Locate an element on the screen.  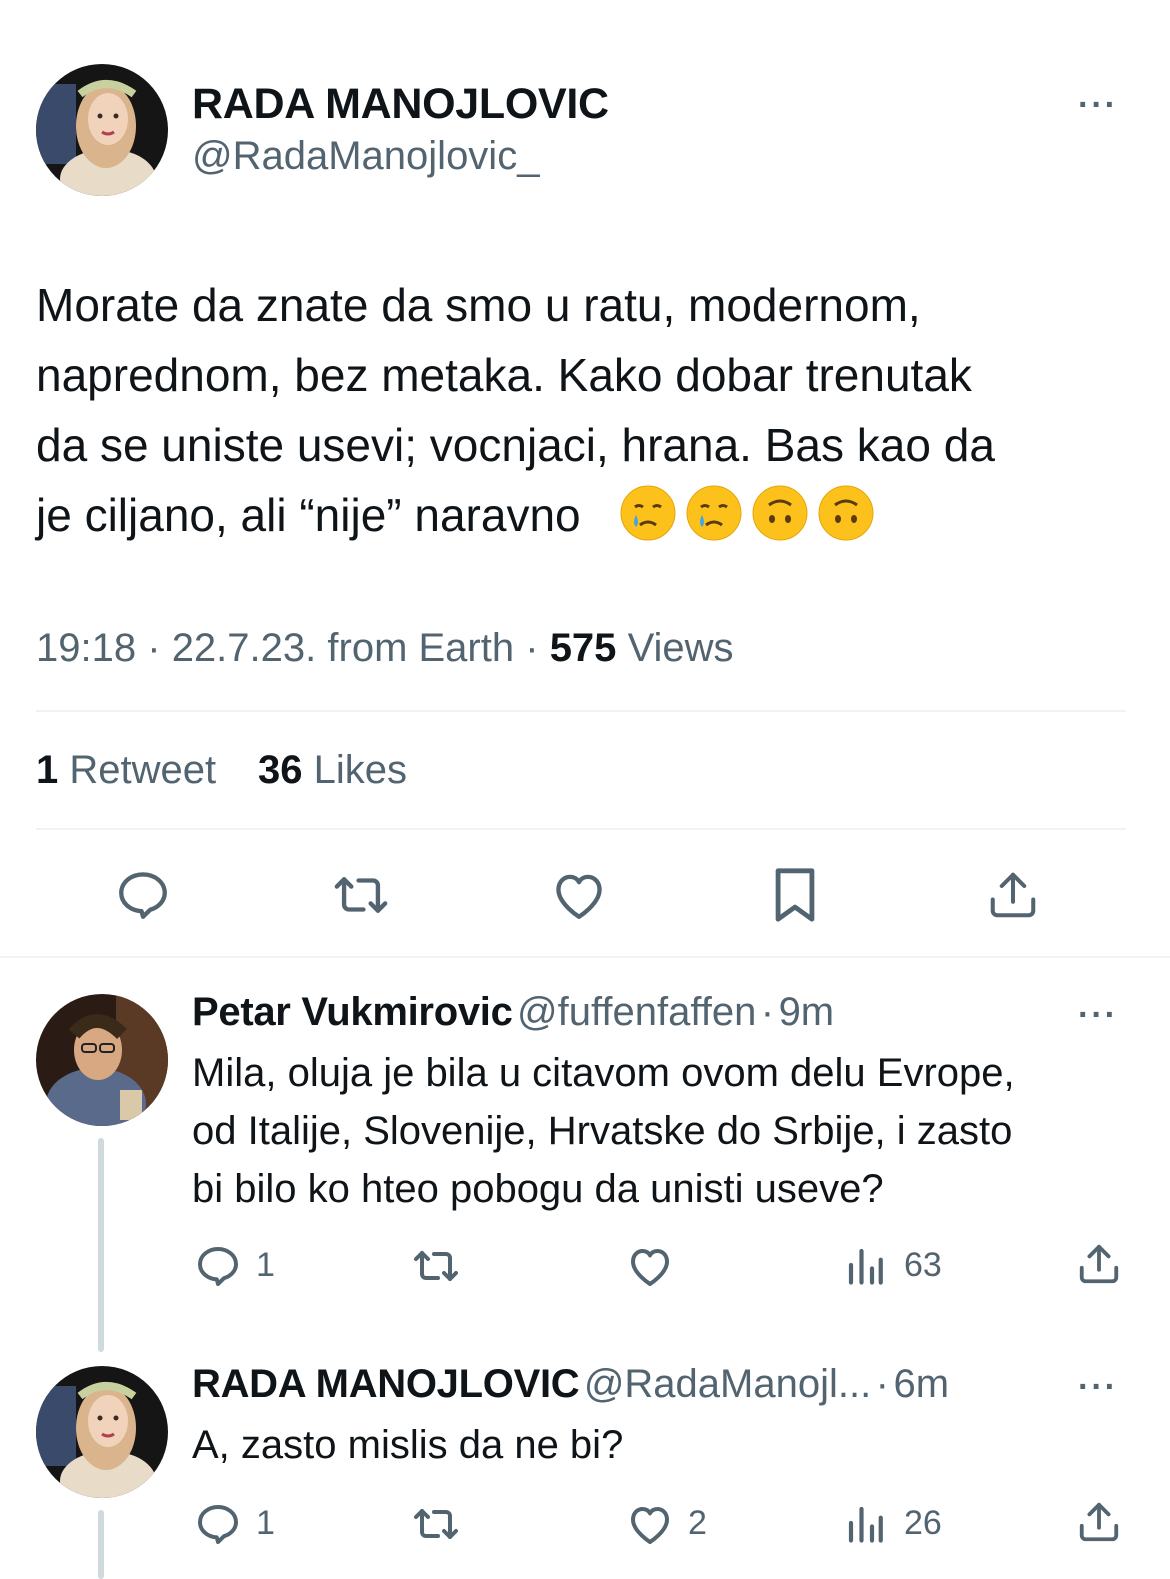
reply-time: 9m is located at coordinates (807, 1012).